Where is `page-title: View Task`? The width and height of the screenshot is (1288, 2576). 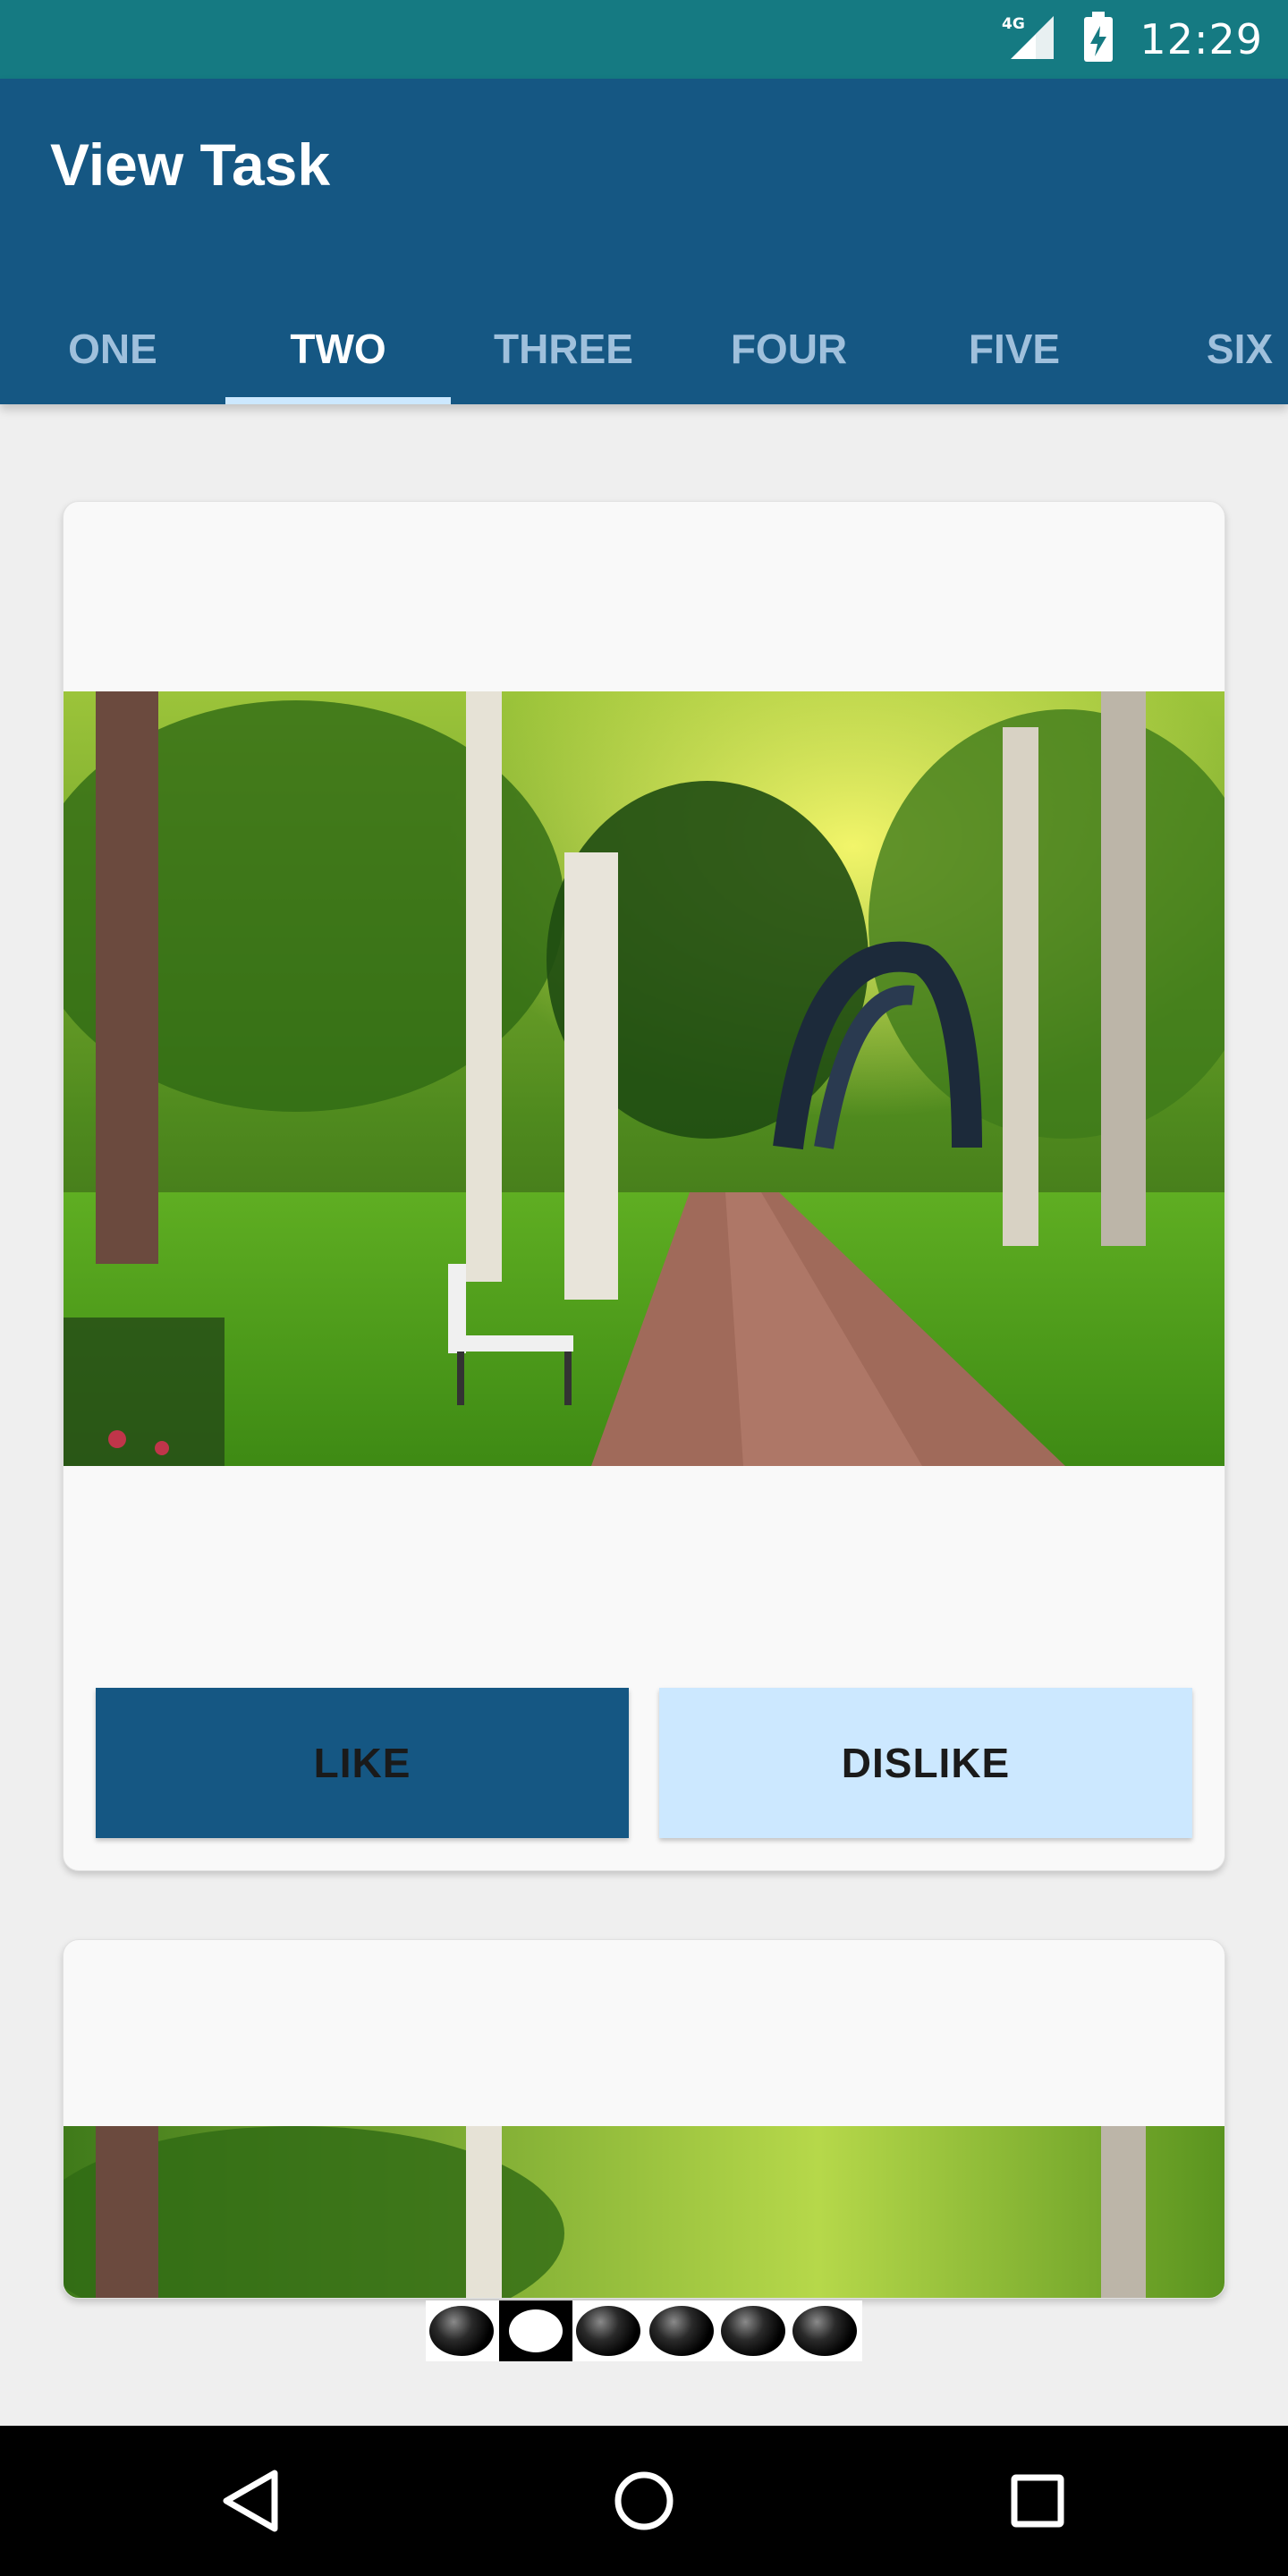
page-title: View Task is located at coordinates (190, 164).